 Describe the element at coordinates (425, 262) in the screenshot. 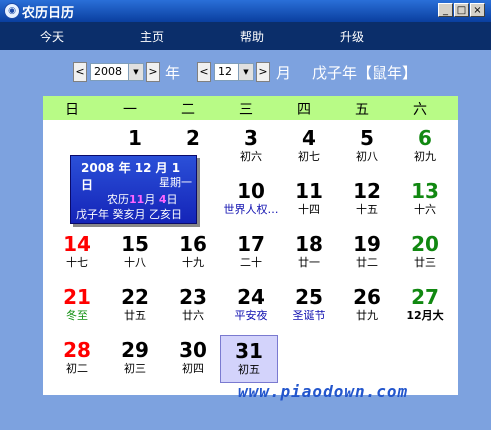

I see `lunar-label: 廿三` at that location.